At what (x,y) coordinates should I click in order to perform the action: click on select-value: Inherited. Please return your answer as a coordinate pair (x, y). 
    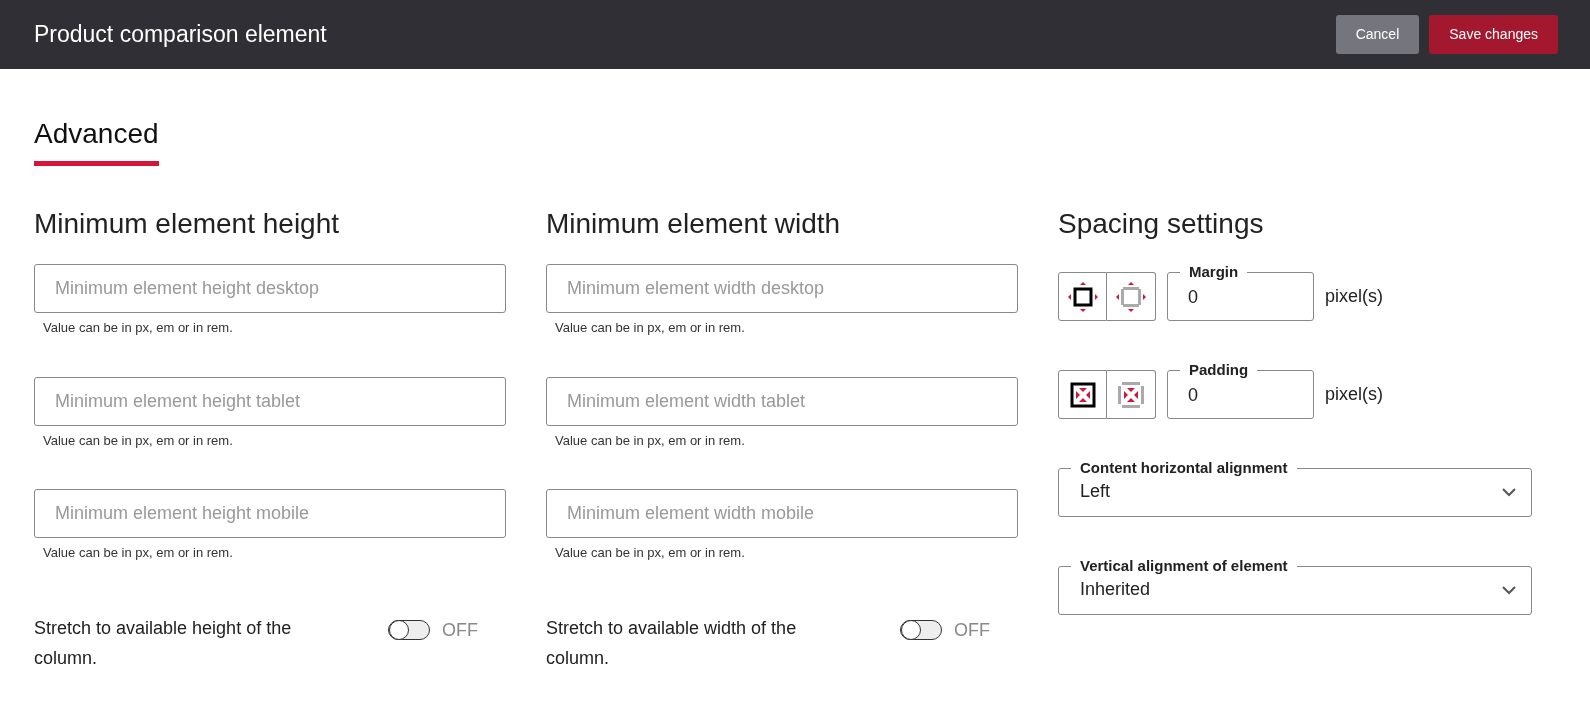
    Looking at the image, I should click on (1115, 589).